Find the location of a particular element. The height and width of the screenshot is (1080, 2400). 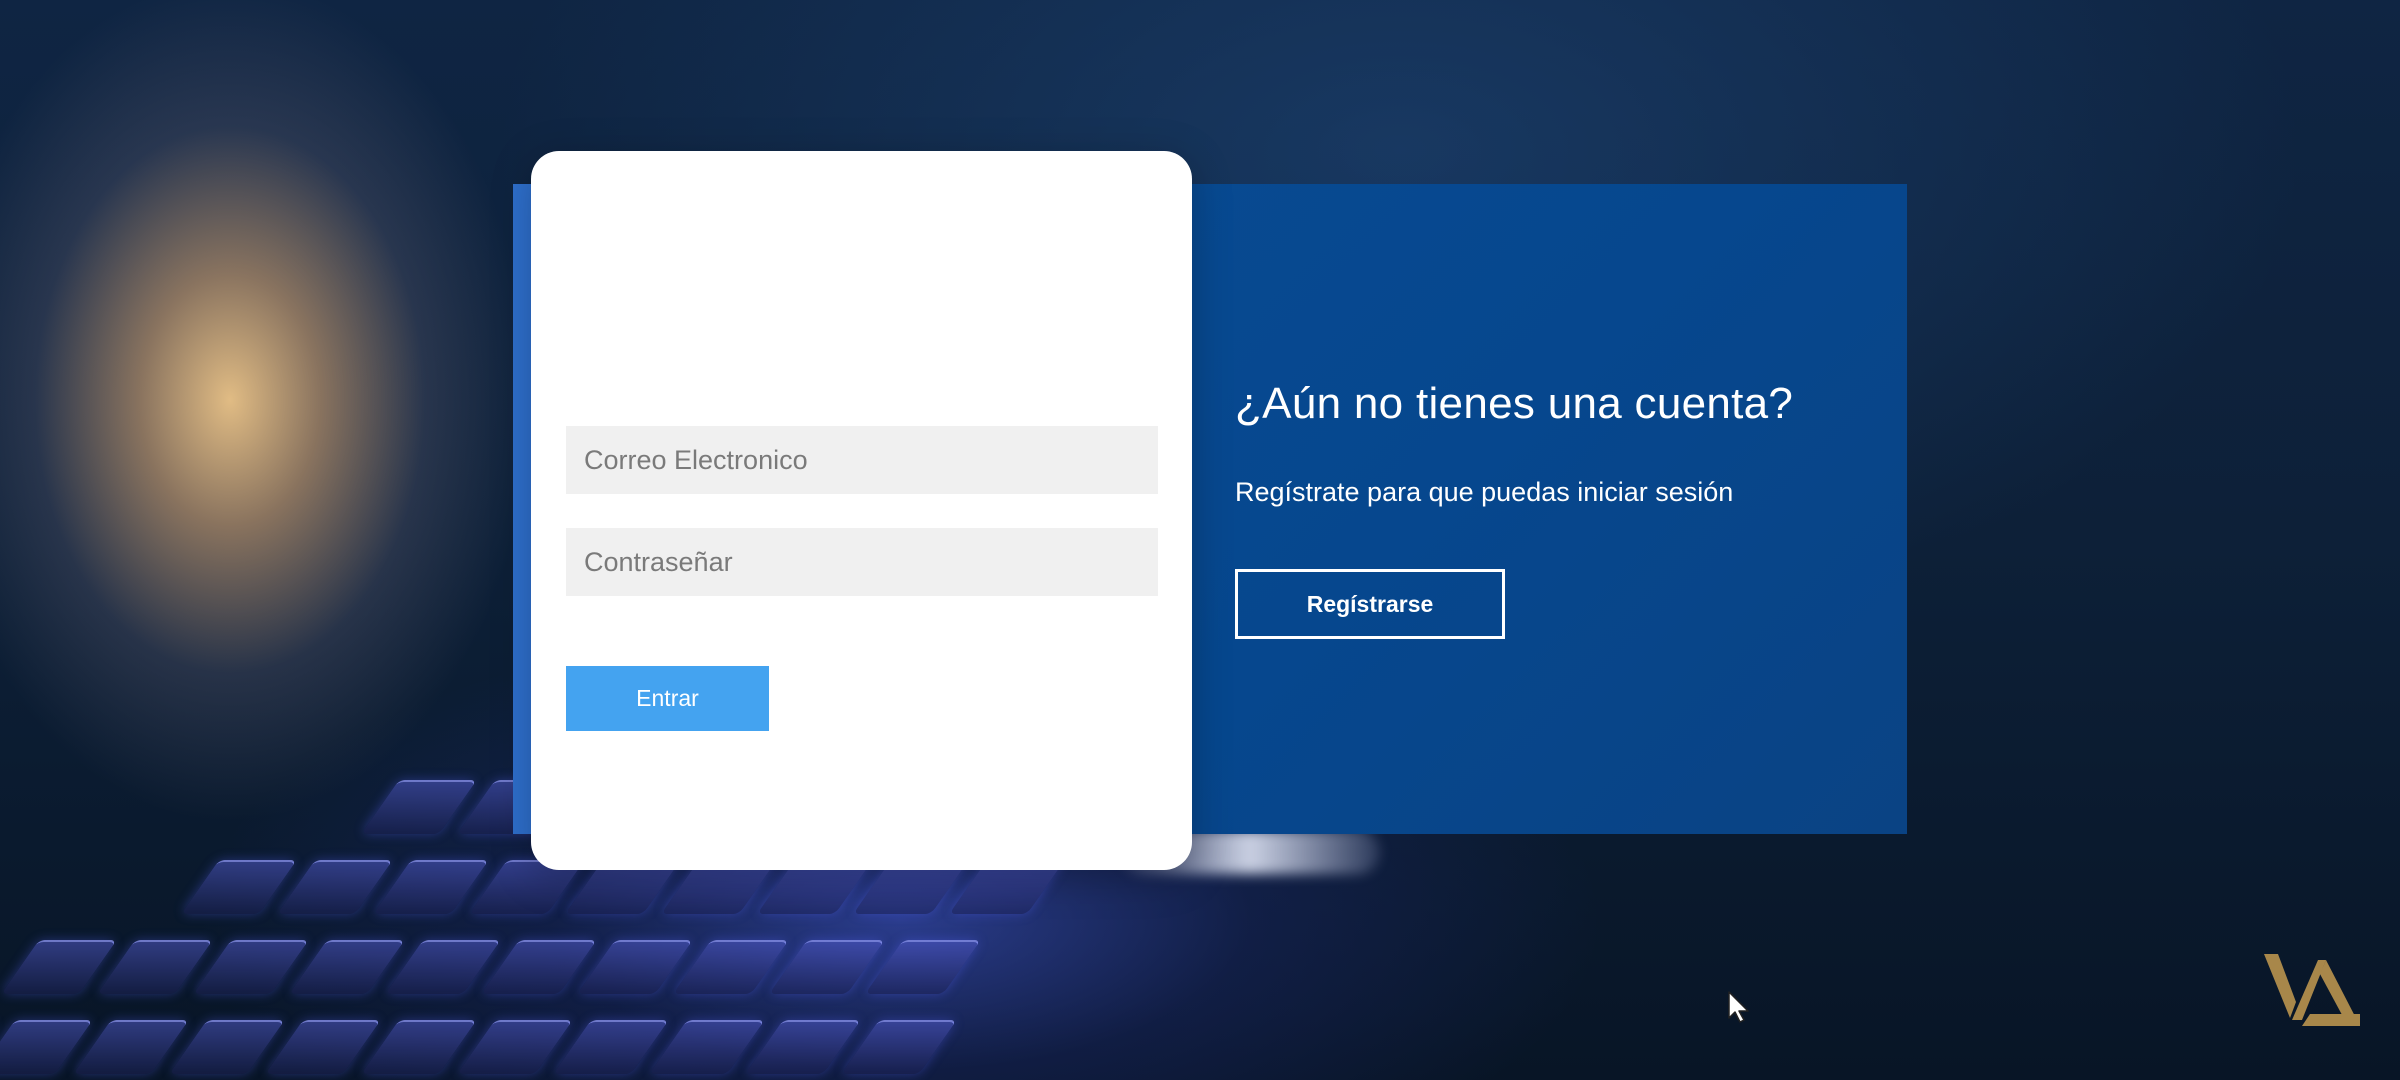

email-field is located at coordinates (862, 460).